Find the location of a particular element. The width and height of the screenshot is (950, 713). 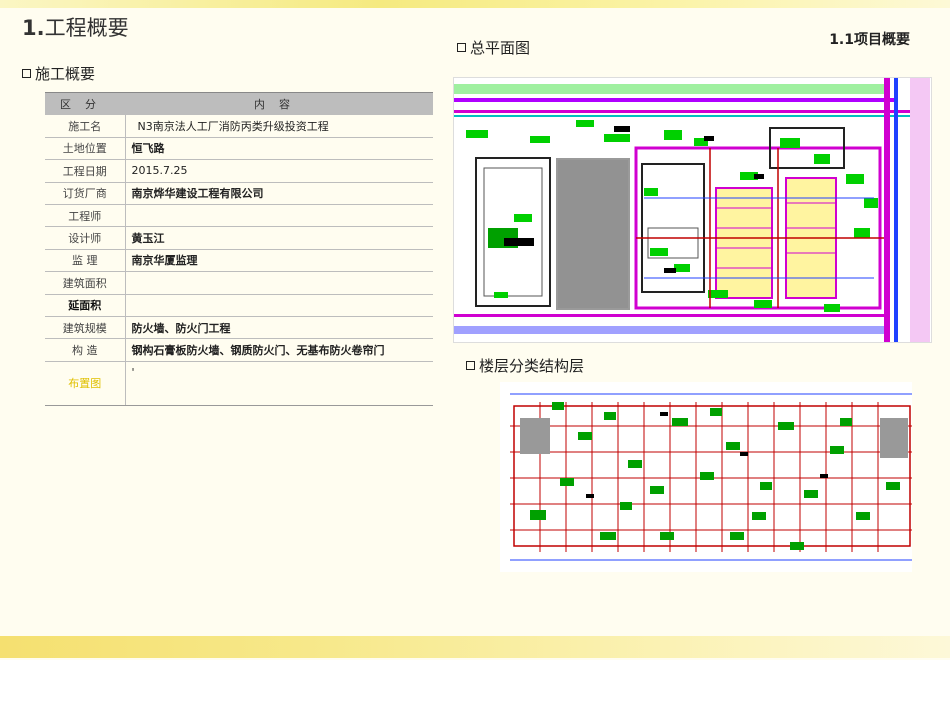

table-row: 土地位置 恒飞路 is located at coordinates (239, 148).